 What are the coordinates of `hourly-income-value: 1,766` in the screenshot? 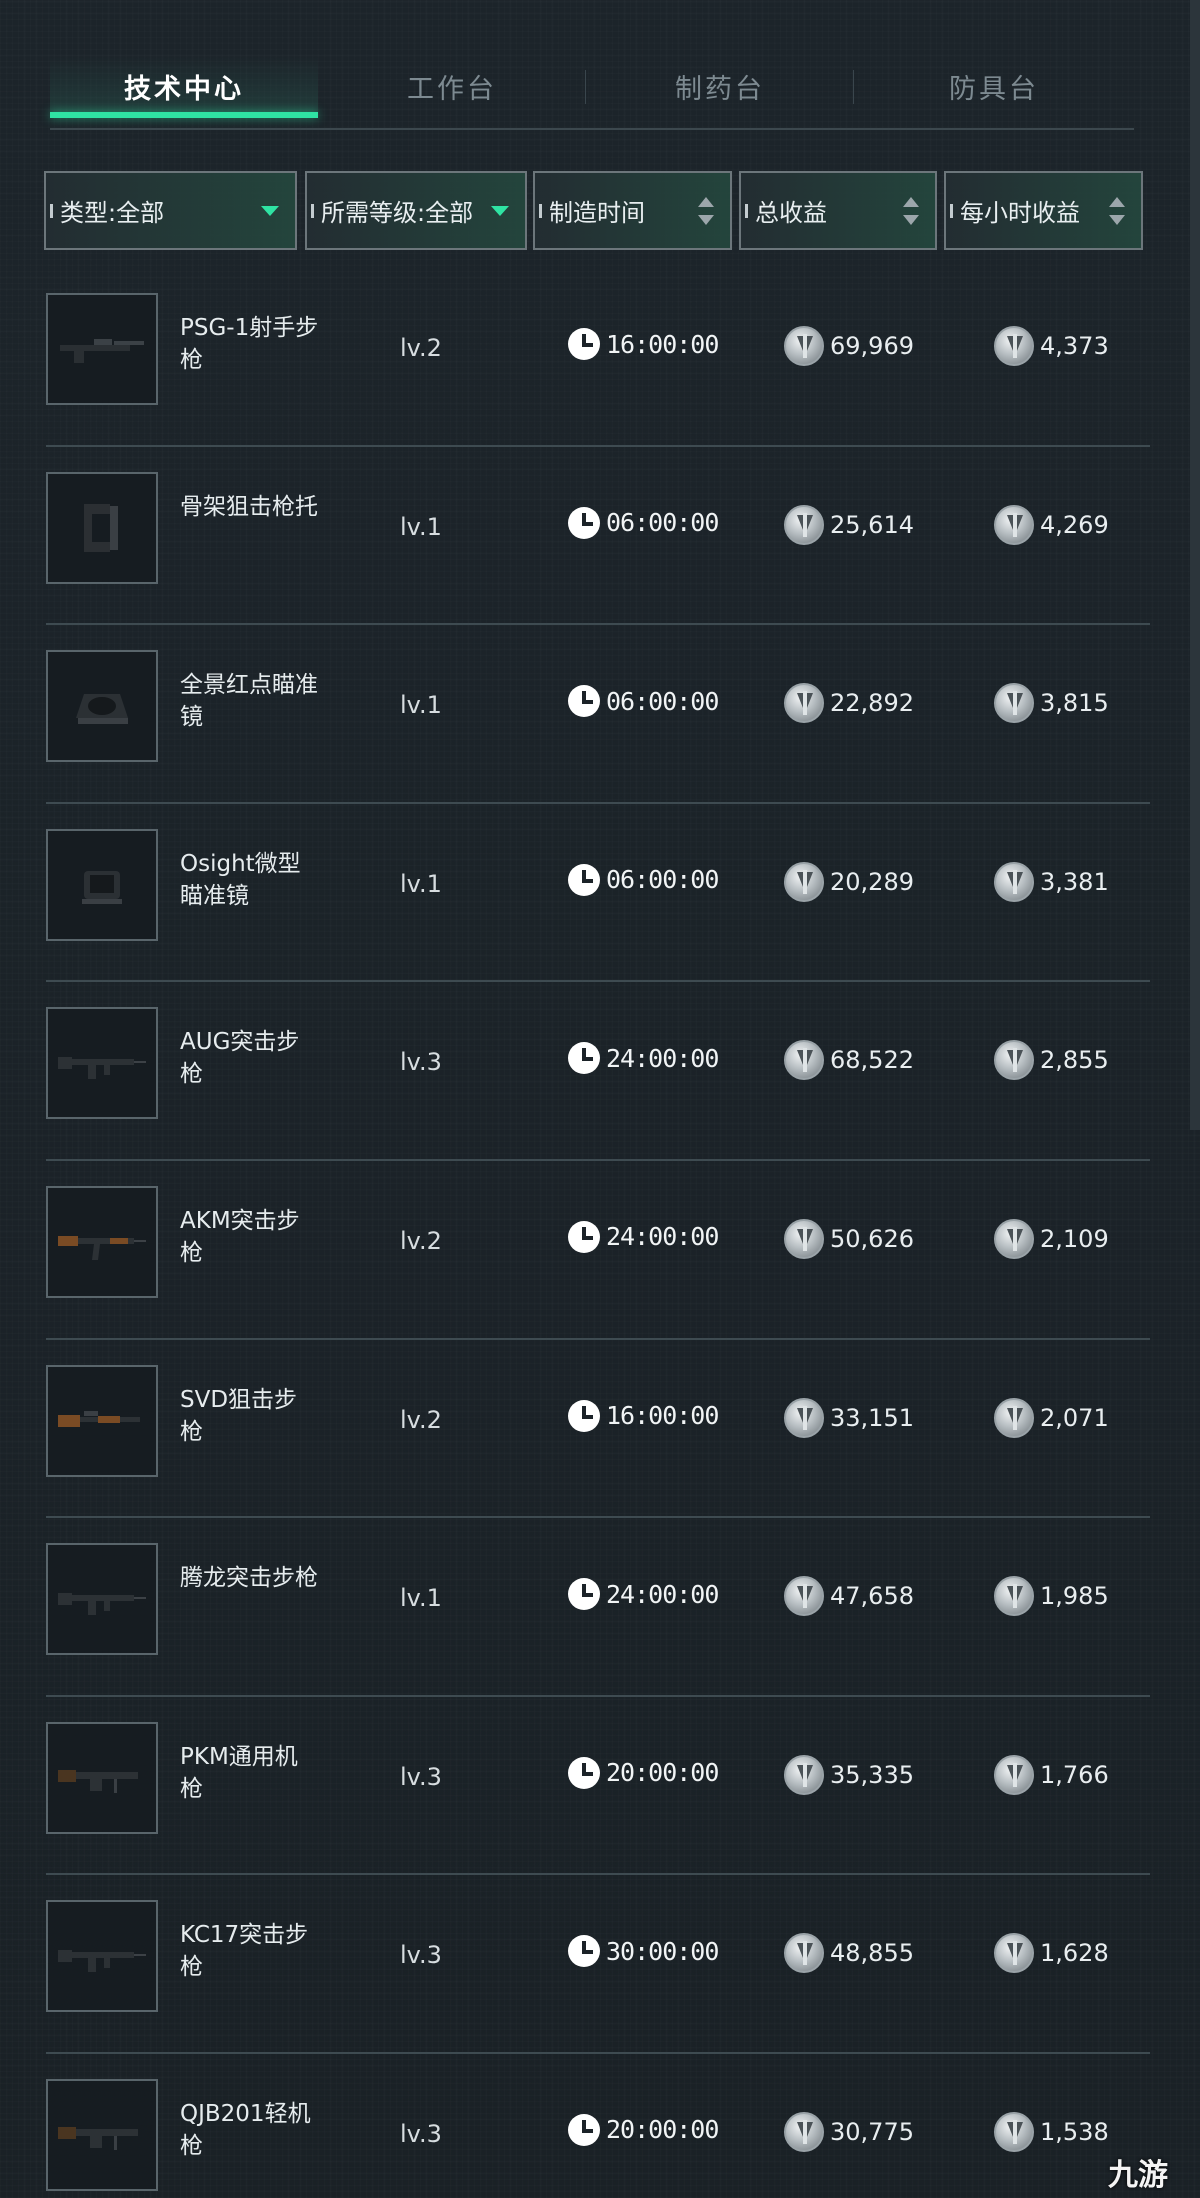 It's located at (1074, 1774).